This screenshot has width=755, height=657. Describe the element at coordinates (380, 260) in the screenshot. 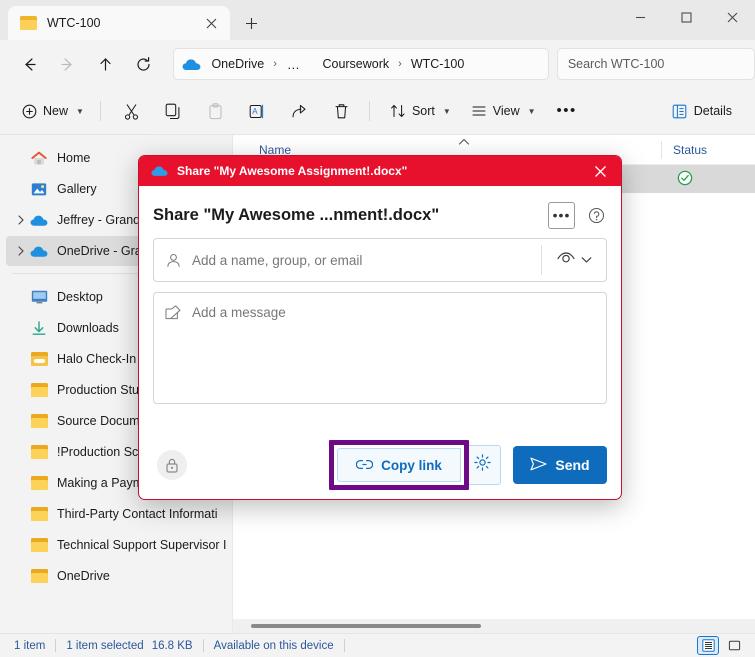

I see `recipients-input: Add a name, group, or email` at that location.